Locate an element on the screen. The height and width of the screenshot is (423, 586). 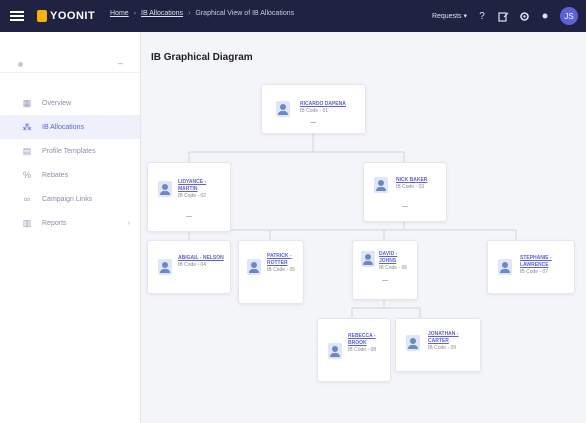
node-name: LIDYANCE - MARTIN is located at coordinates (202, 186).